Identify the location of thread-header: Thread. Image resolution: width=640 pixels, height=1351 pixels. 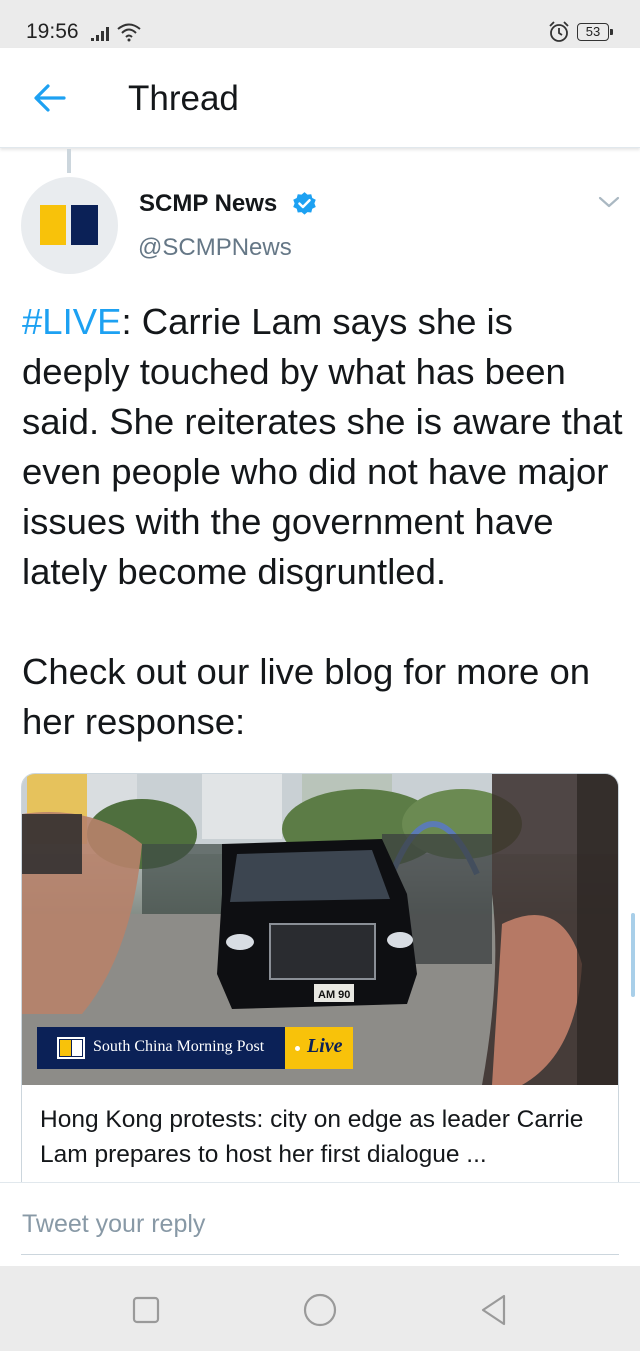
(320, 98).